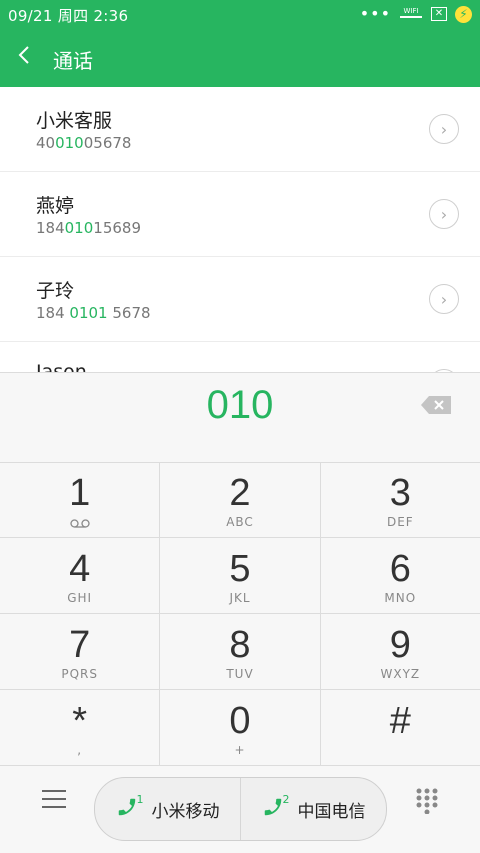  Describe the element at coordinates (80, 651) in the screenshot. I see `key-7: 7 PQRS` at that location.